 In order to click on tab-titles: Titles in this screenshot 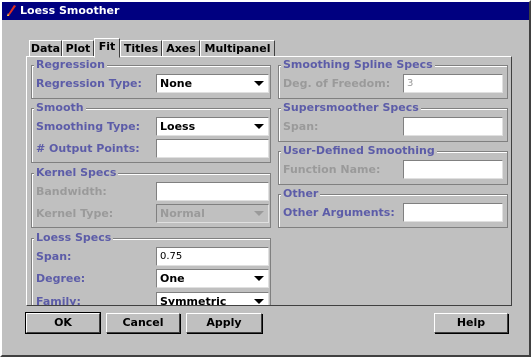, I will do `click(141, 48)`.